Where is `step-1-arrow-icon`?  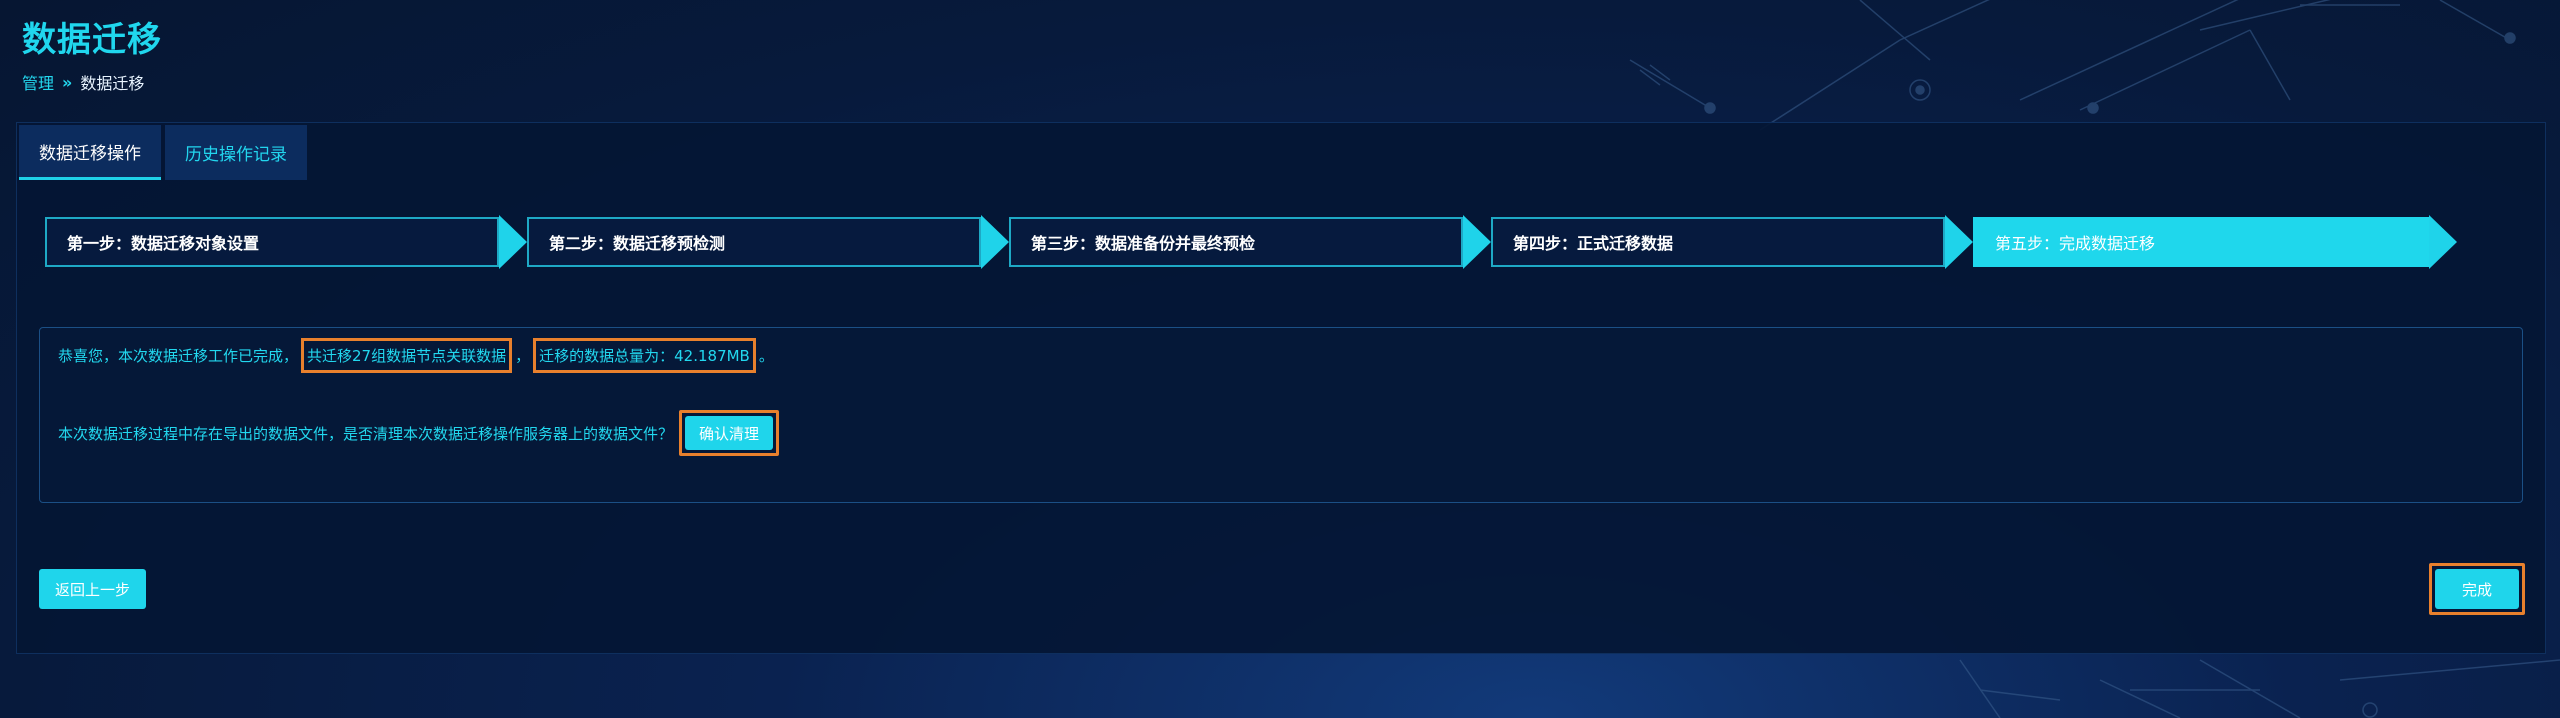
step-1-arrow-icon is located at coordinates (513, 242).